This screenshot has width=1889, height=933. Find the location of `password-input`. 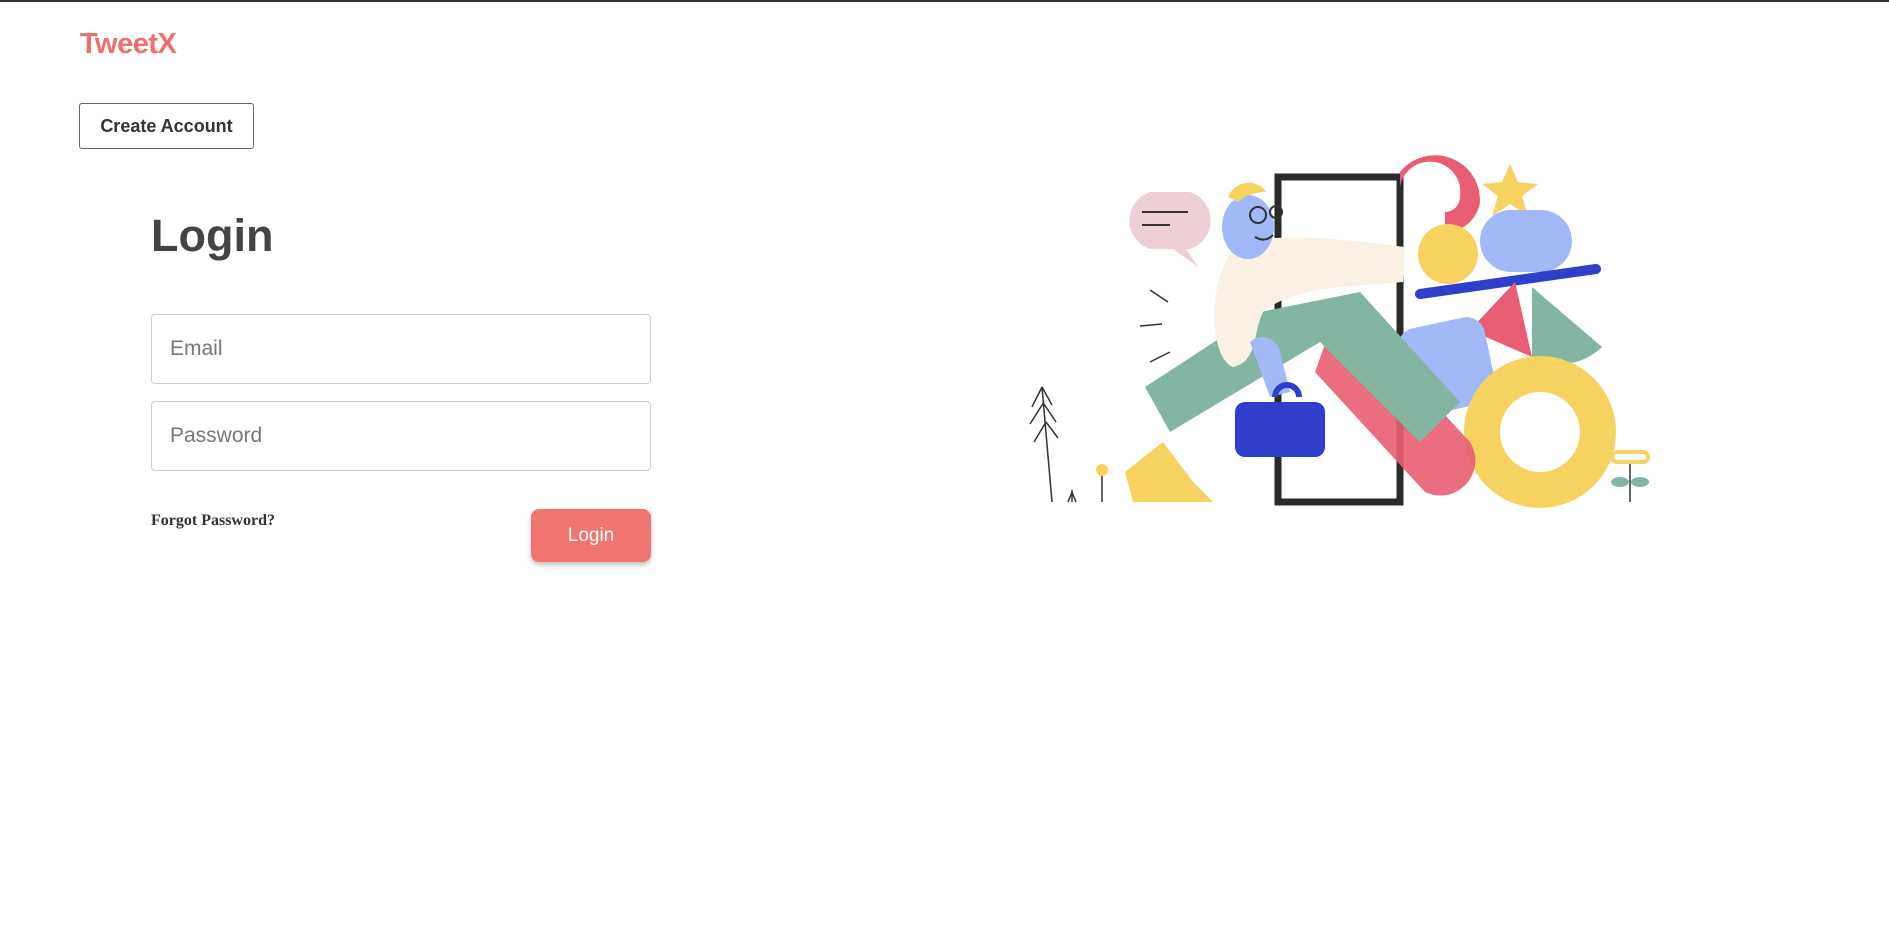

password-input is located at coordinates (401, 436).